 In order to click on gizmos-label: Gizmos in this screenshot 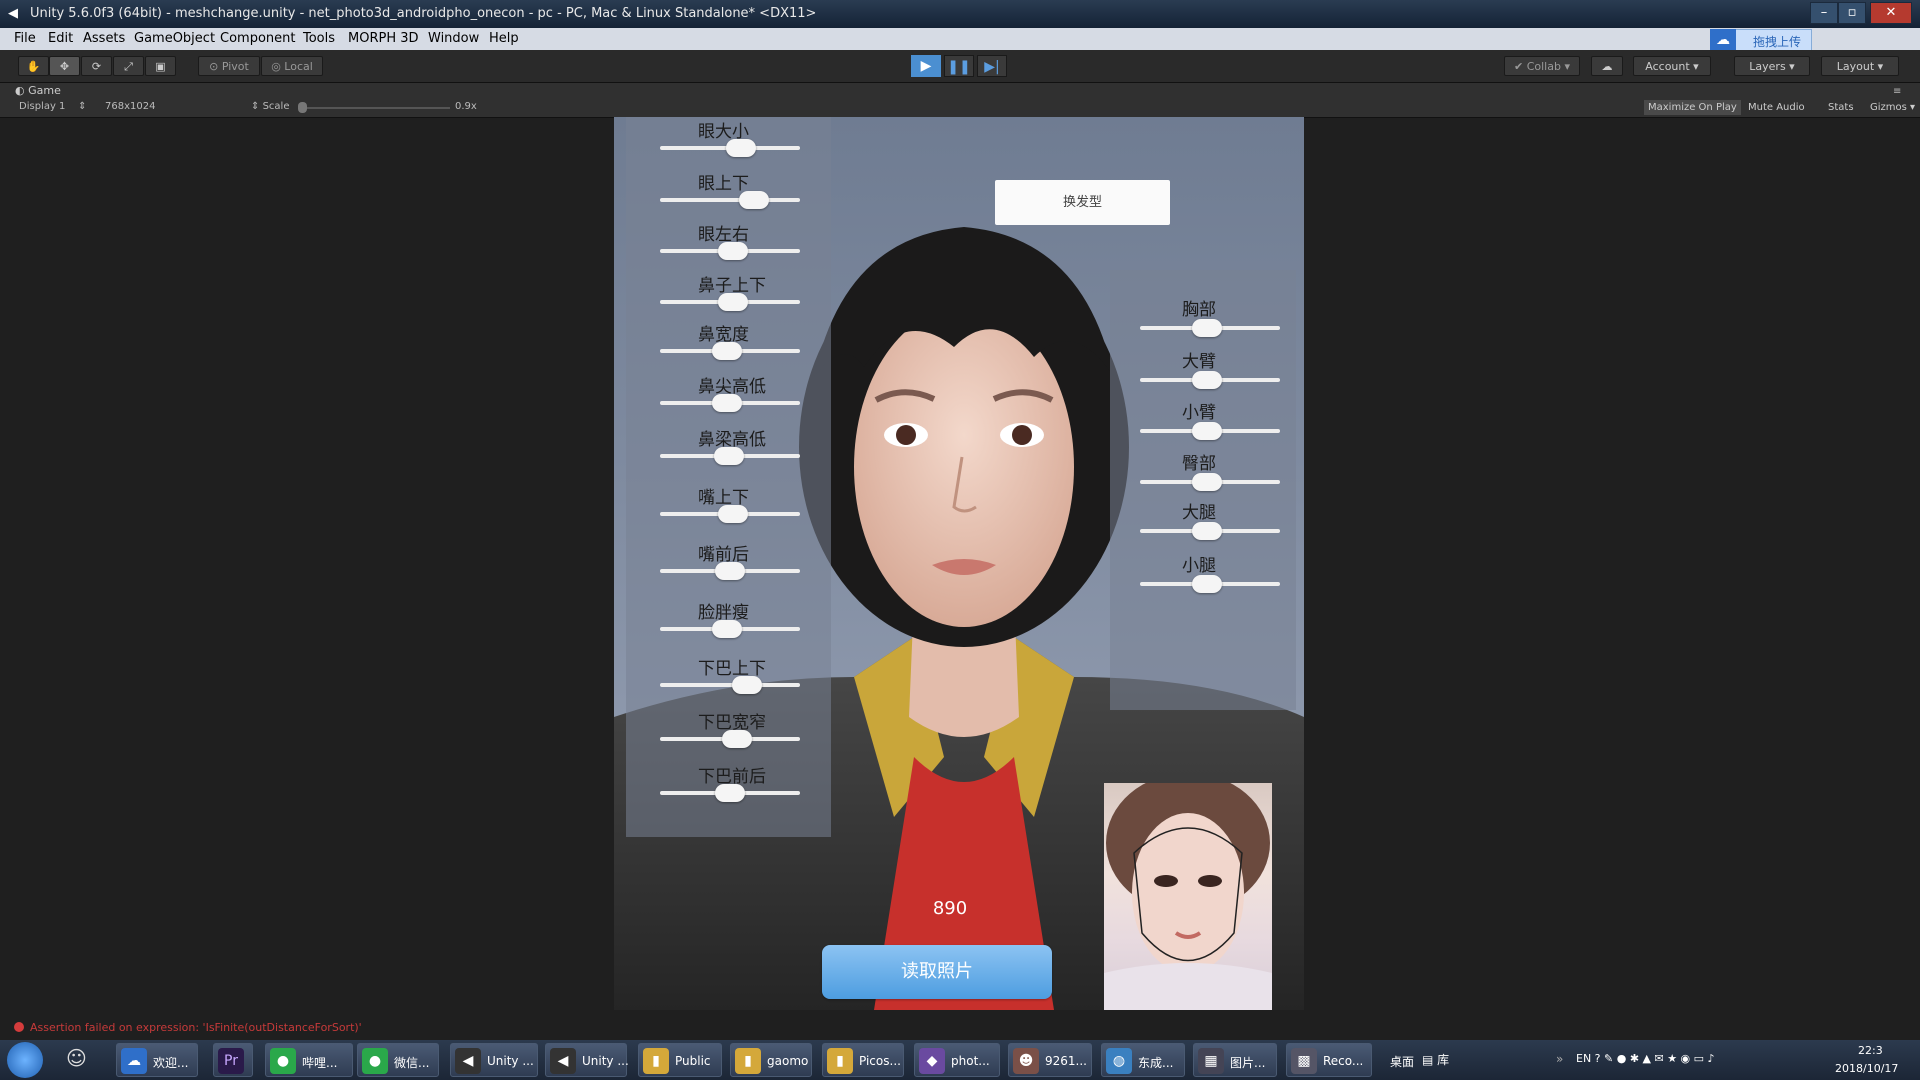, I will do `click(1888, 107)`.